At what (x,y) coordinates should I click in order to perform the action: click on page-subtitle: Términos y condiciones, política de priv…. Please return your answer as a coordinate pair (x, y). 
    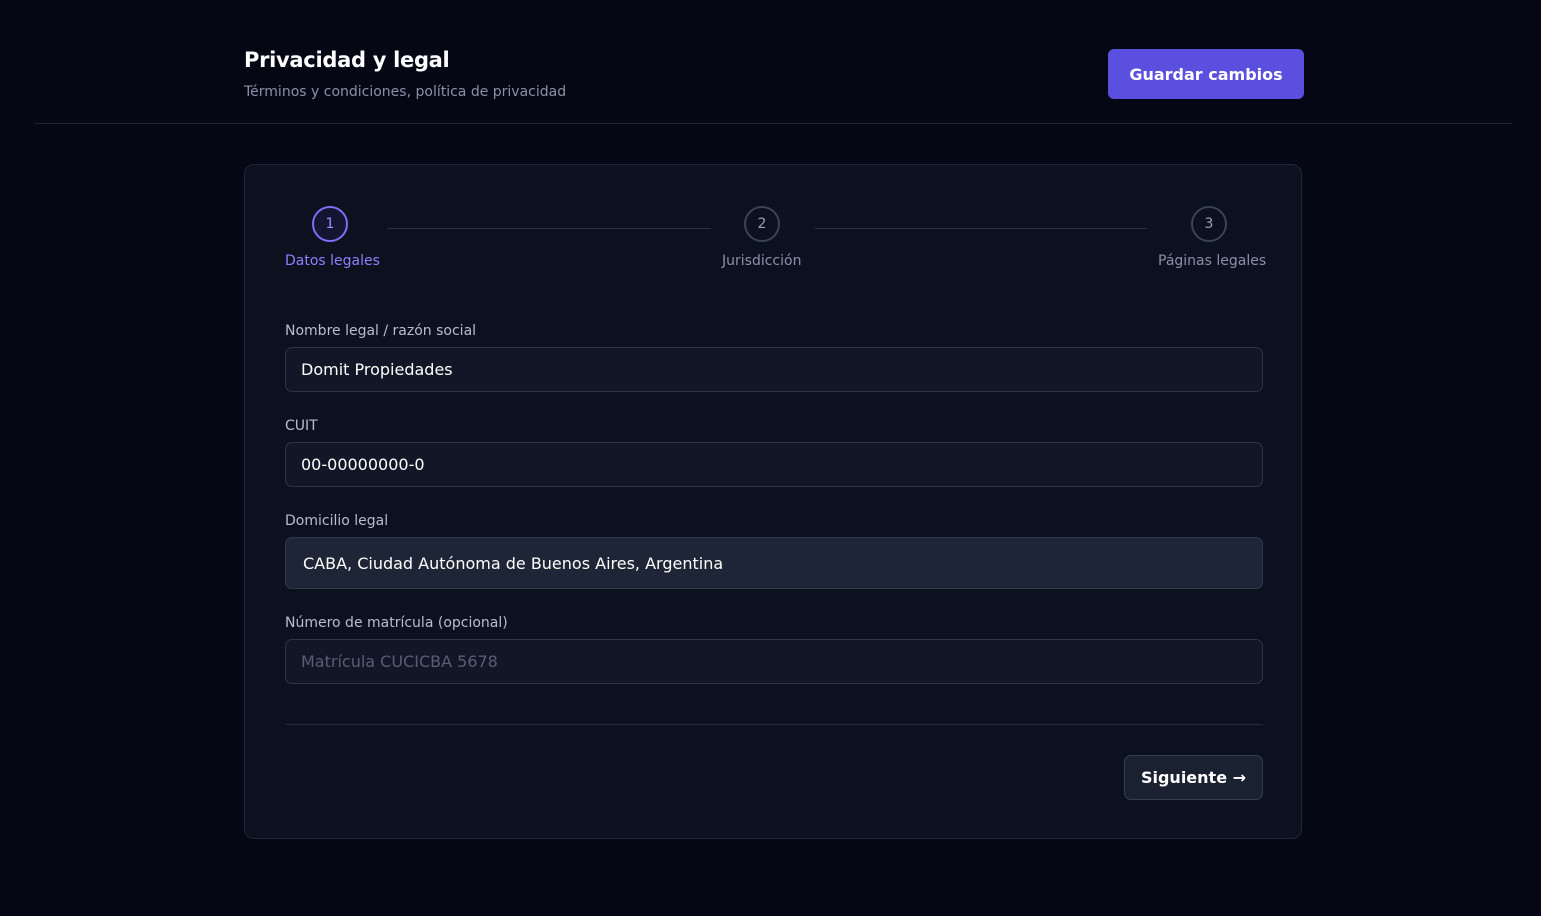
    Looking at the image, I should click on (405, 92).